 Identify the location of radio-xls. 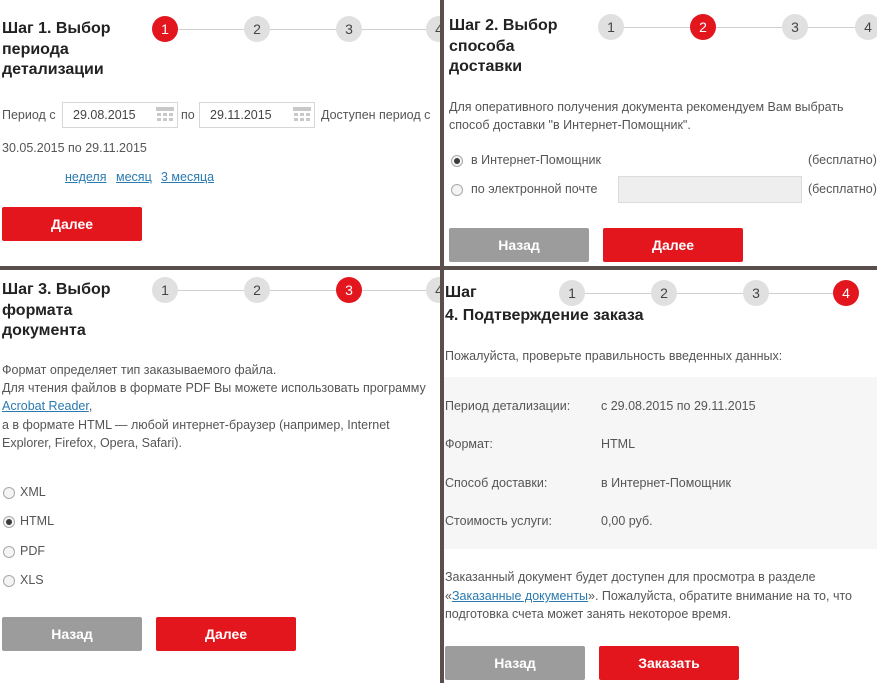
(9, 581).